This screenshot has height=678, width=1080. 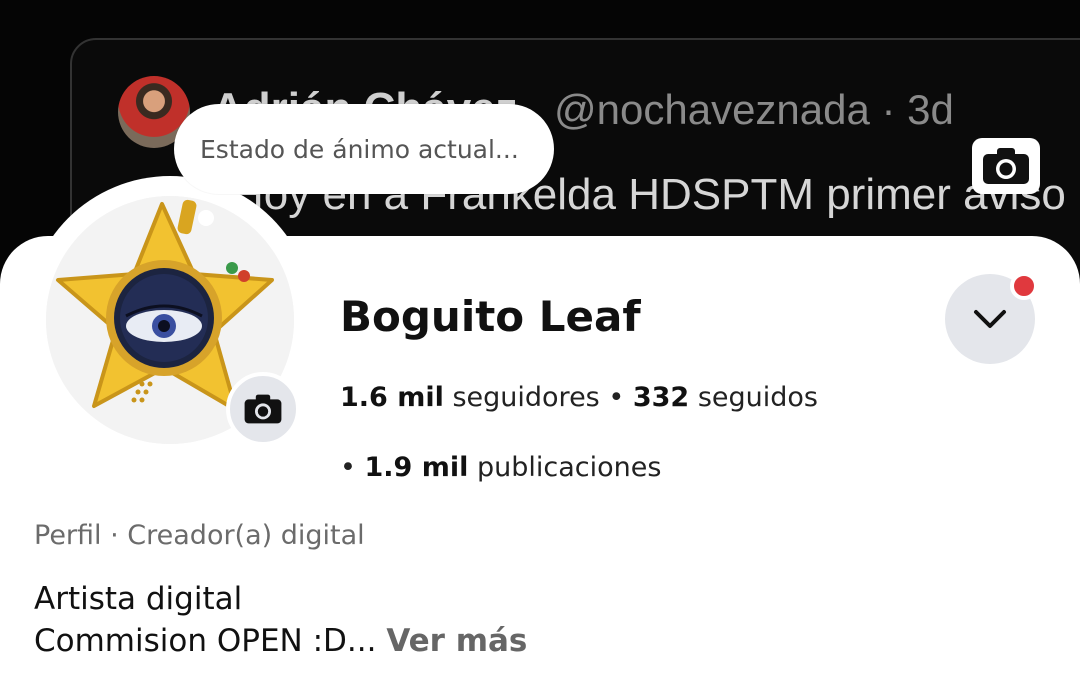 What do you see at coordinates (757, 397) in the screenshot?
I see `following-label: seguidos` at bounding box center [757, 397].